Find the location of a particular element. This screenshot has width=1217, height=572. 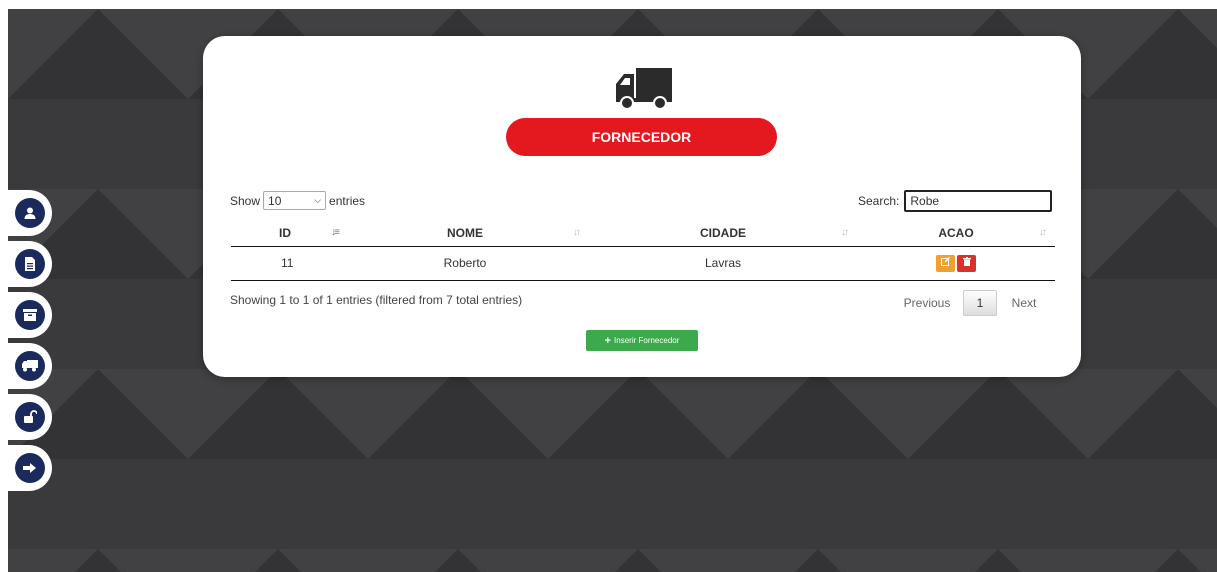

page-size-value: 10 is located at coordinates (275, 200).